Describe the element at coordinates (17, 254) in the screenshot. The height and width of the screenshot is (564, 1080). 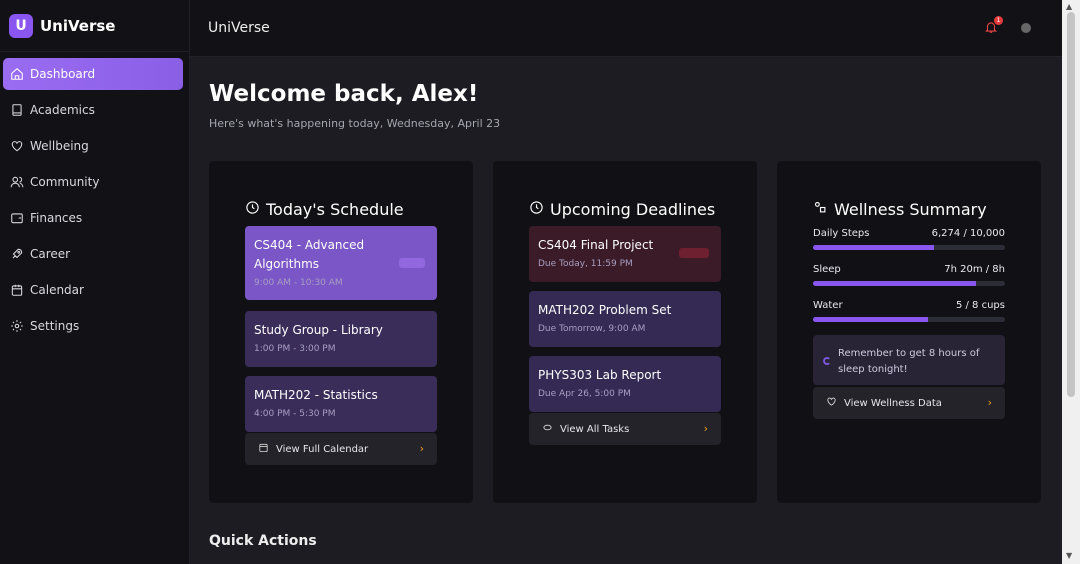
I see `rocket-icon` at that location.